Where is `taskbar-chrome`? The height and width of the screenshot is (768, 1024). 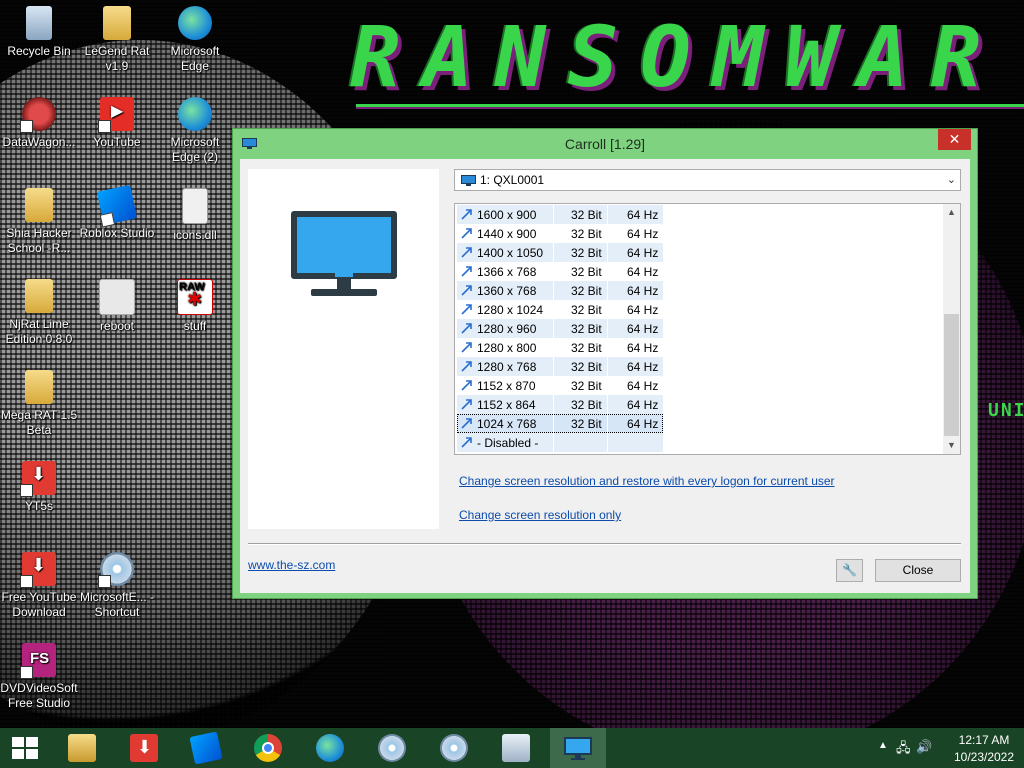
taskbar-chrome is located at coordinates (268, 748).